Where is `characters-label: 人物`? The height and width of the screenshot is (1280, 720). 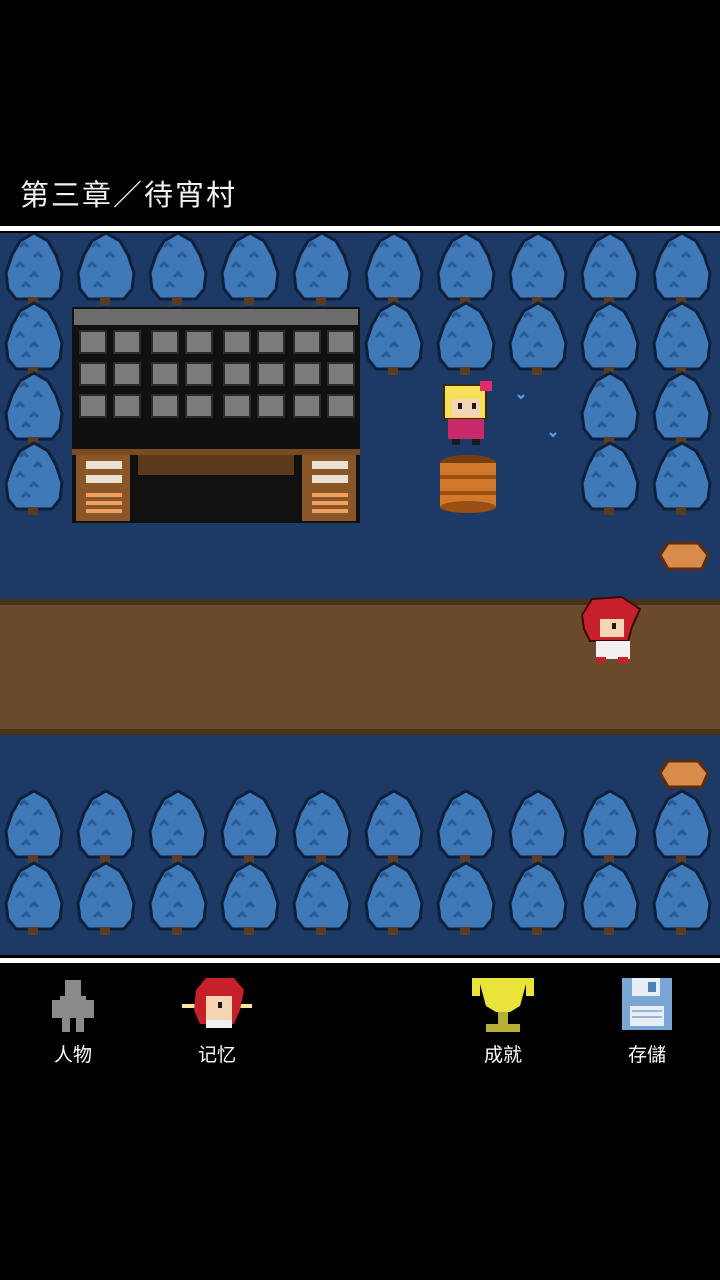 characters-label: 人物 is located at coordinates (72, 1055).